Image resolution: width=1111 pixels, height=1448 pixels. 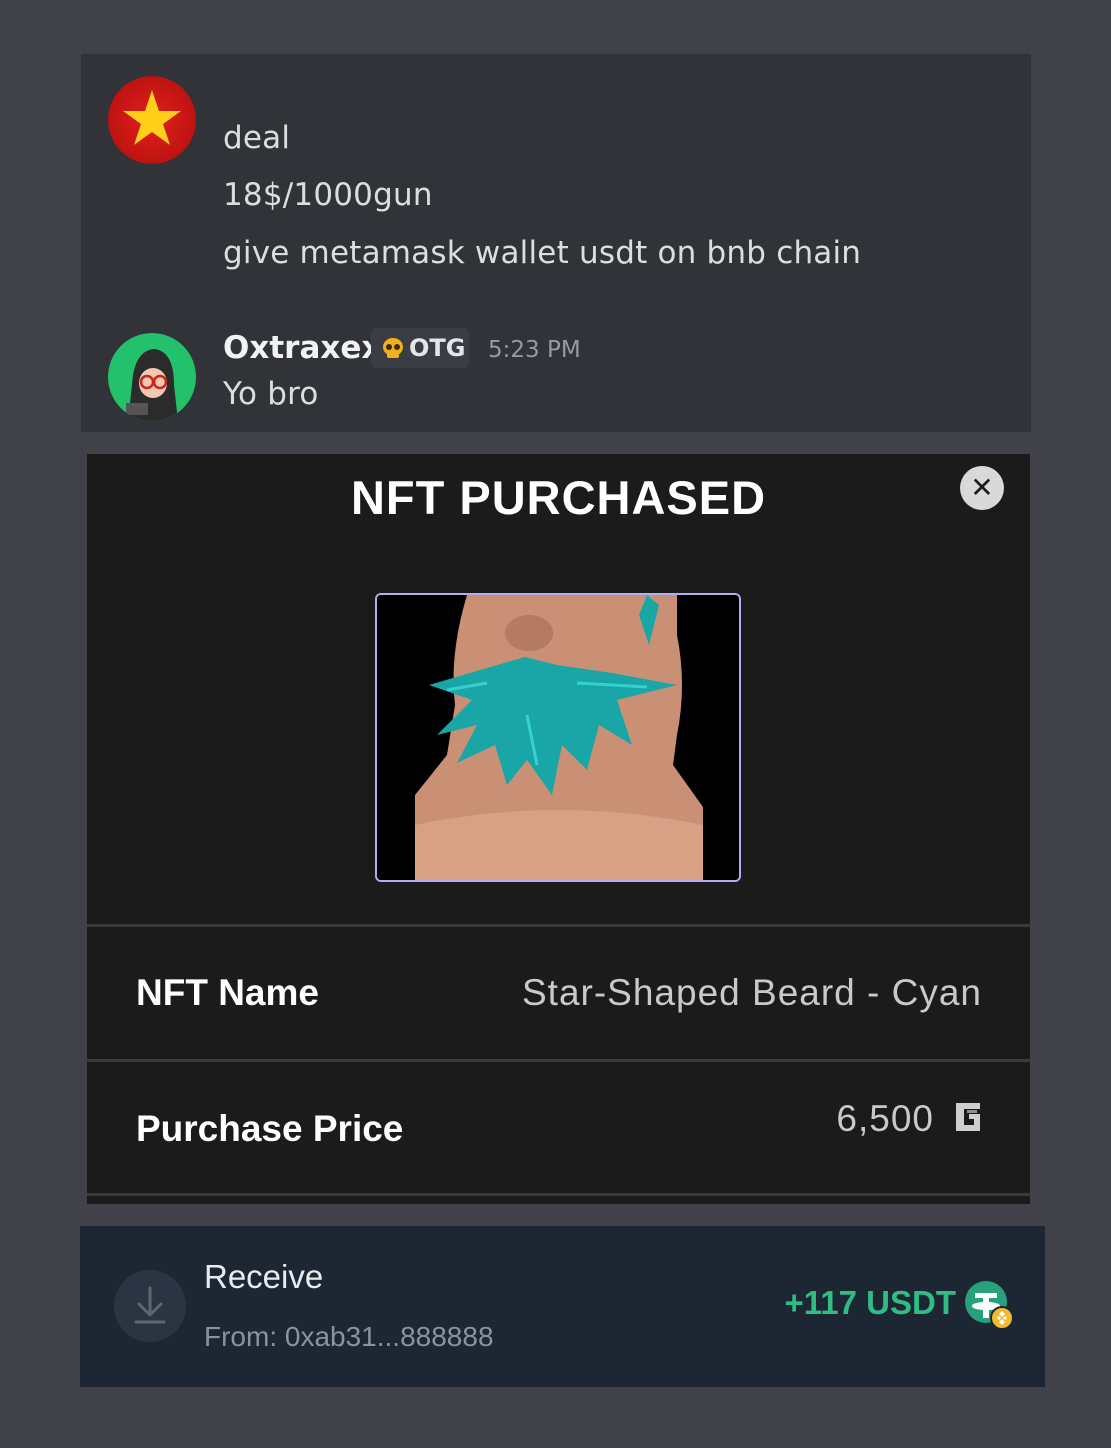 I want to click on username: Oxtraxex, so click(x=302, y=348).